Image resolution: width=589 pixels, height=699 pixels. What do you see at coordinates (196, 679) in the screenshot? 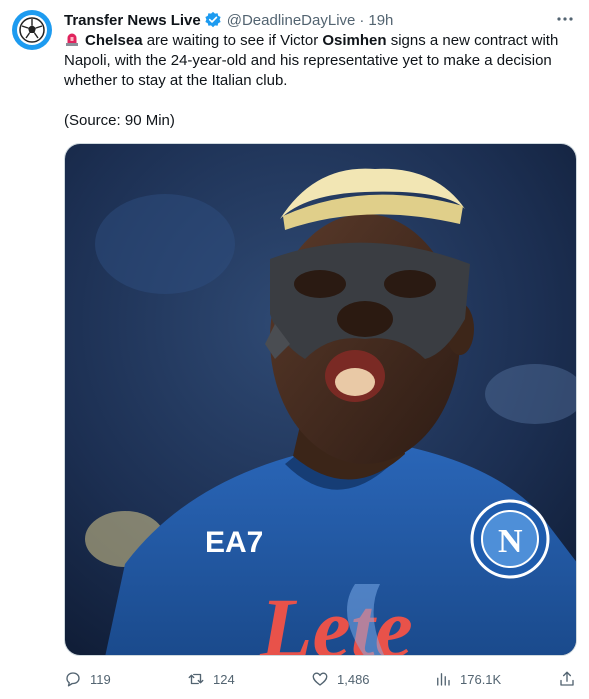
I see `retweet-icon` at bounding box center [196, 679].